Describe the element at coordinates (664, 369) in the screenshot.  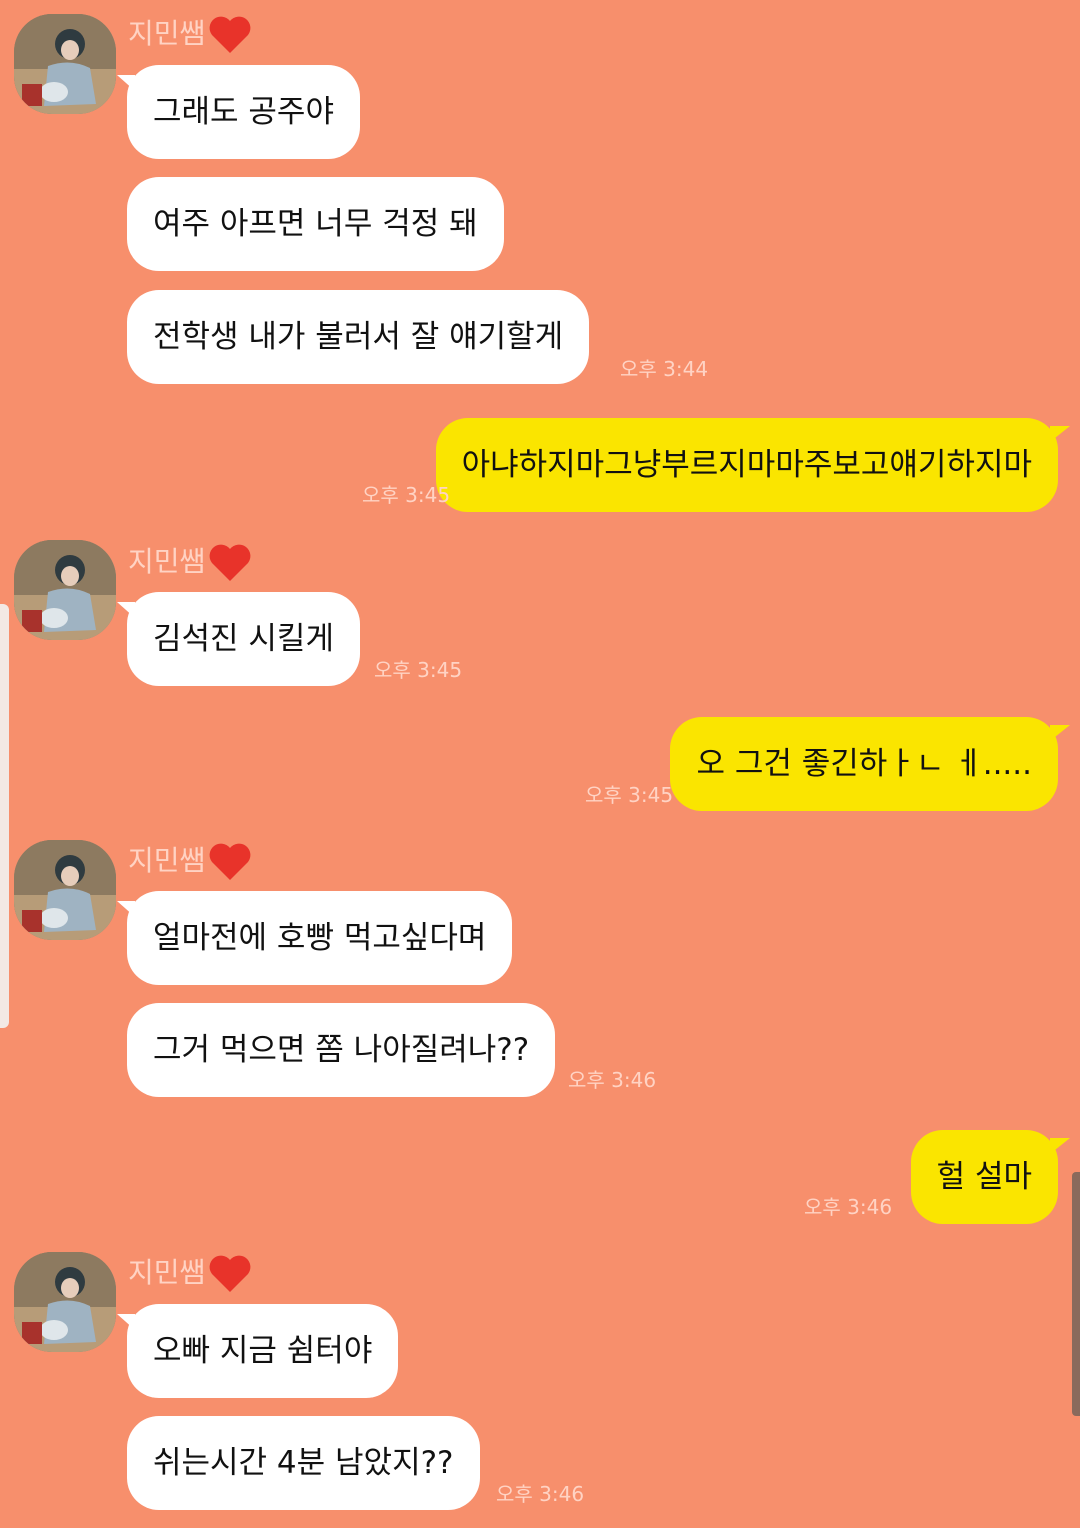
I see `message-timestamp: 오후 3:44` at that location.